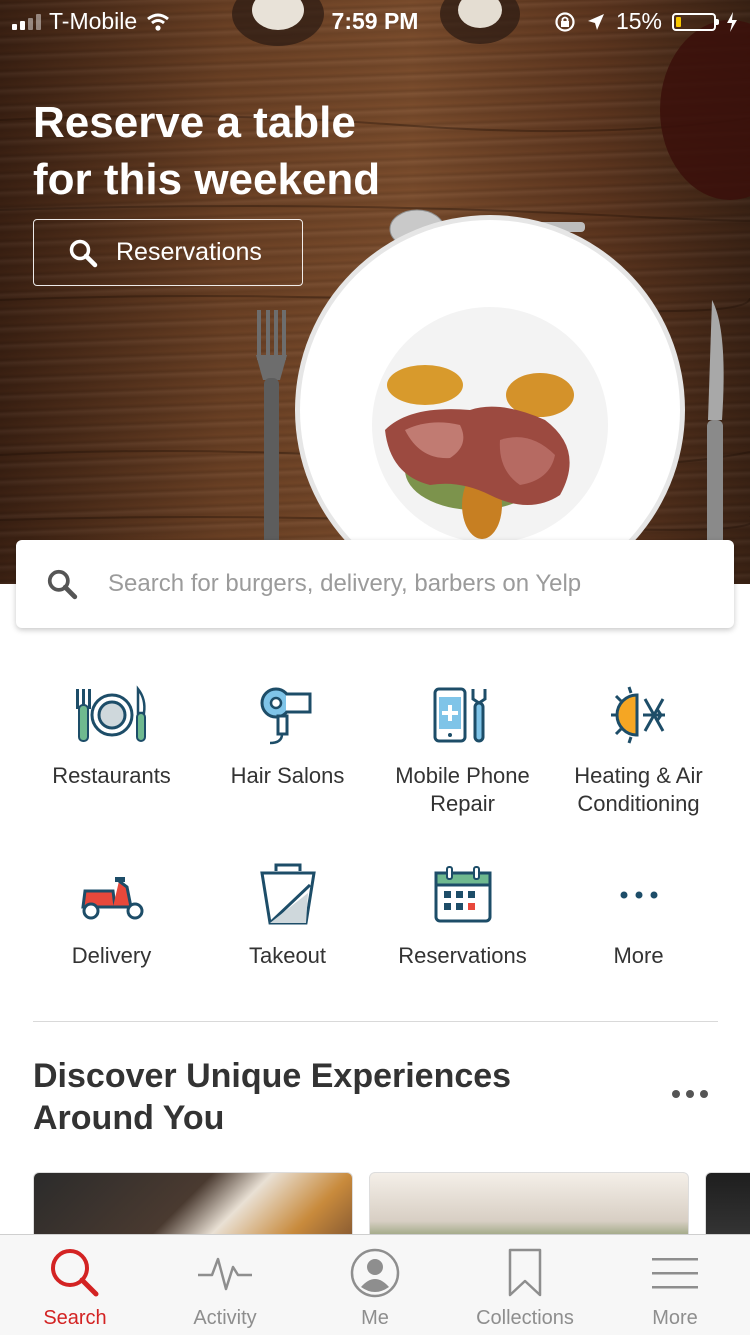  I want to click on discover-more-button, so click(690, 1094).